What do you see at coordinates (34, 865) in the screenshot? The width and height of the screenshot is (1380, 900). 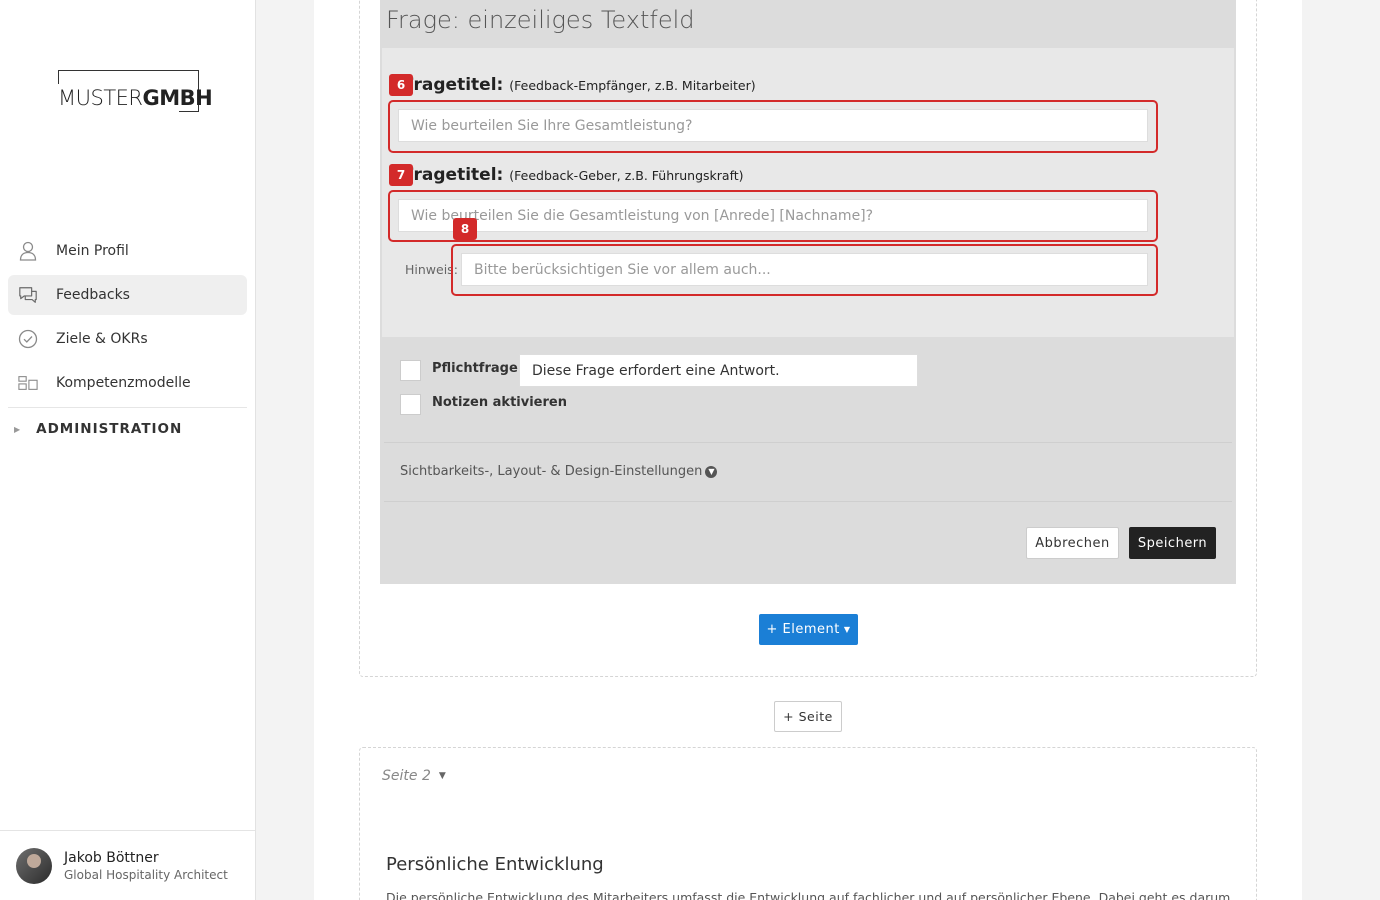 I see `avatar` at bounding box center [34, 865].